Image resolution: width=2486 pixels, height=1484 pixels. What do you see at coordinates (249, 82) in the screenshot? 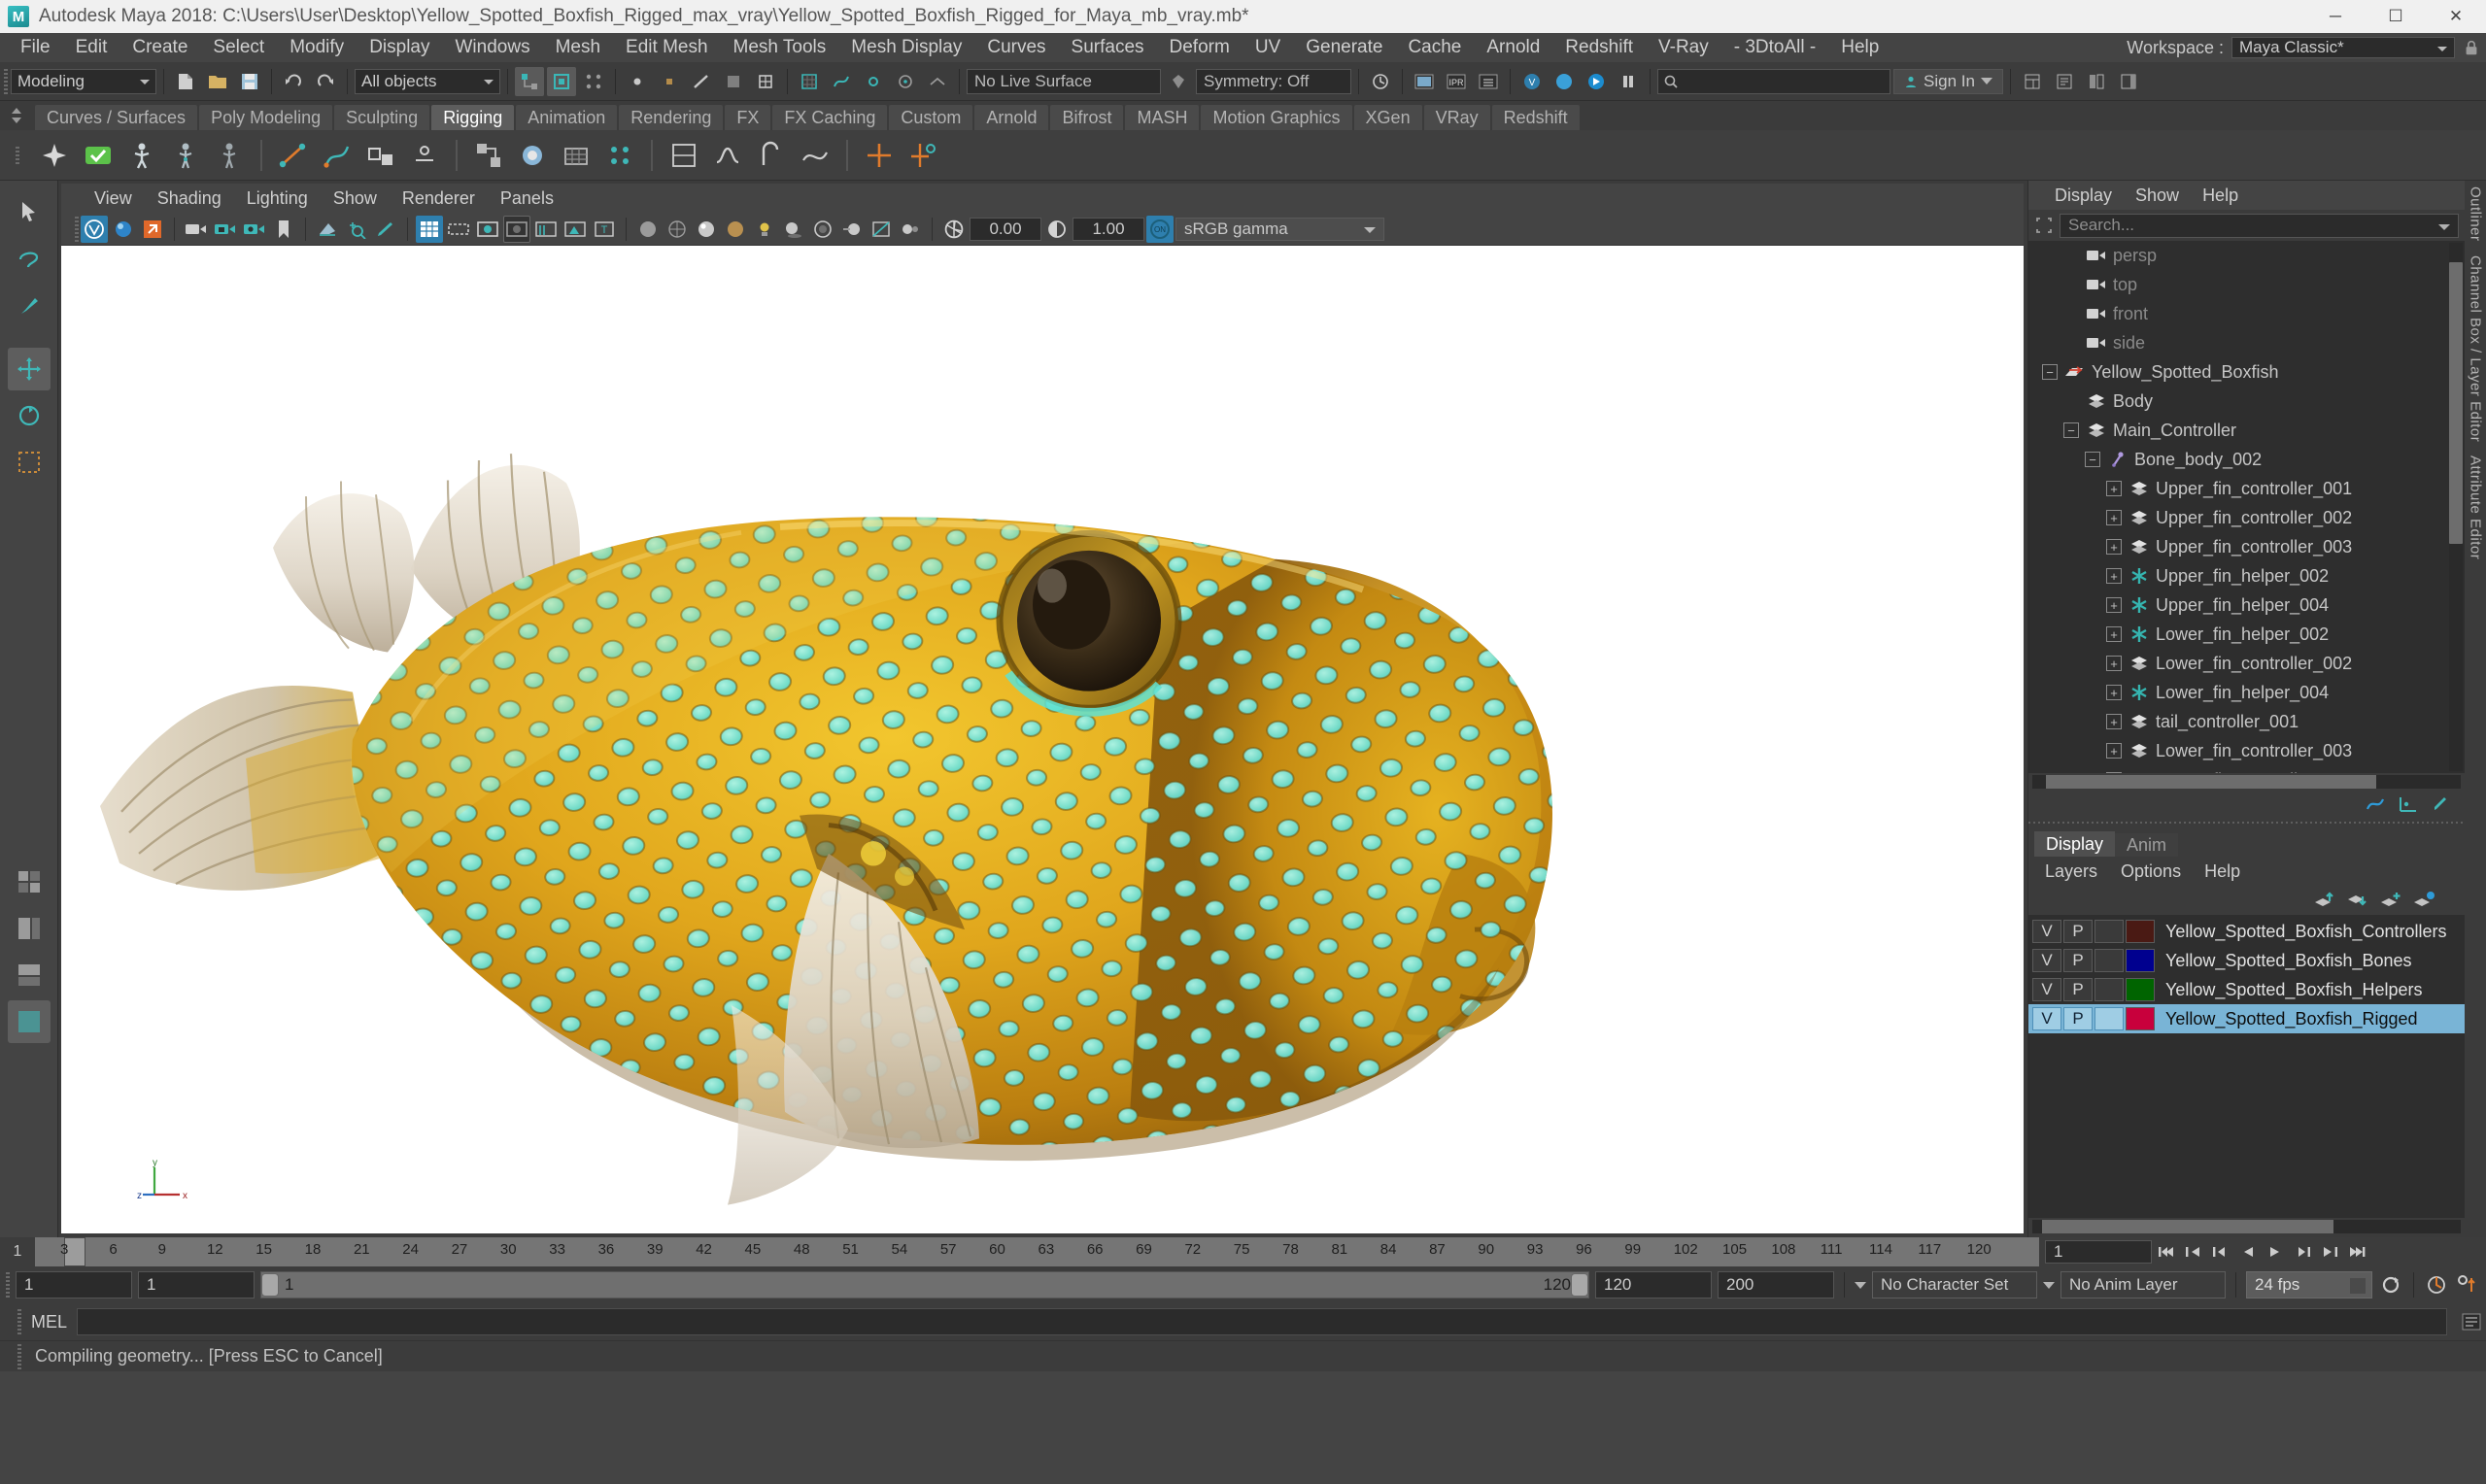
I see `save-scene-button` at bounding box center [249, 82].